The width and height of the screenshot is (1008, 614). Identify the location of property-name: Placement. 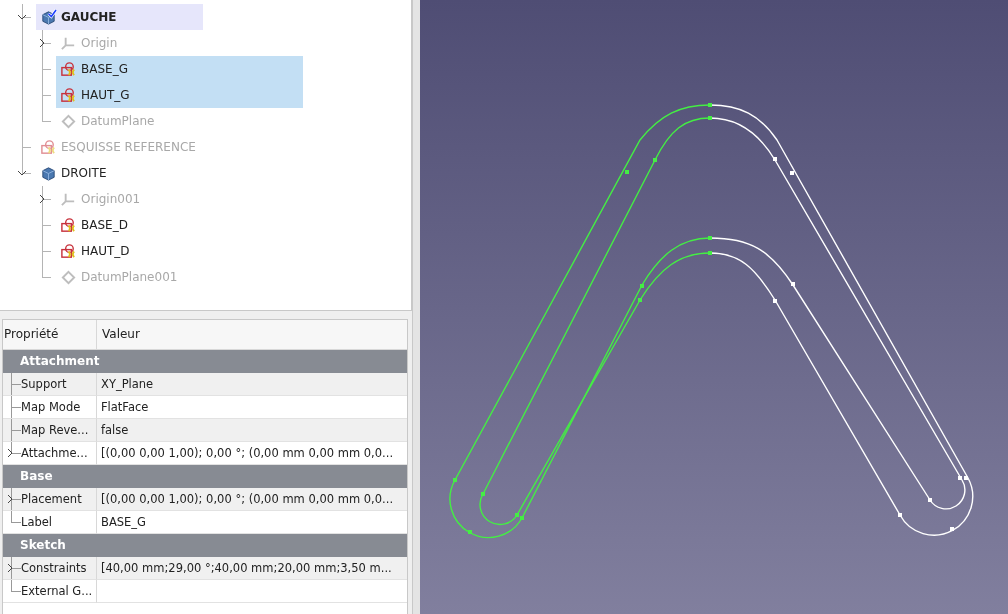
(51, 499).